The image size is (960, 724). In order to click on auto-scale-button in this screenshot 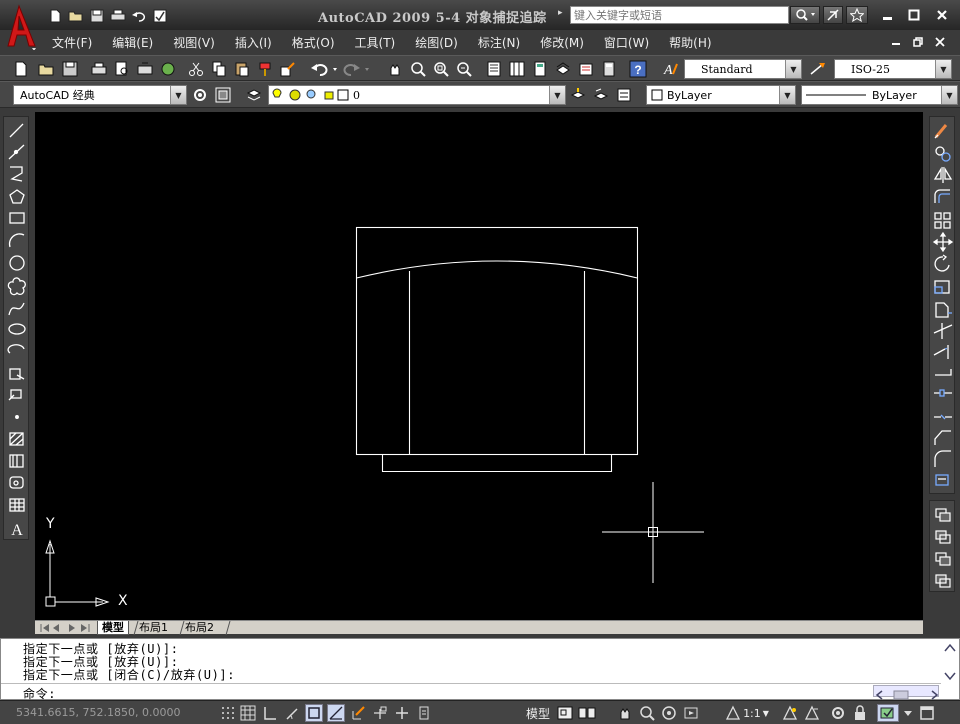, I will do `click(812, 713)`.